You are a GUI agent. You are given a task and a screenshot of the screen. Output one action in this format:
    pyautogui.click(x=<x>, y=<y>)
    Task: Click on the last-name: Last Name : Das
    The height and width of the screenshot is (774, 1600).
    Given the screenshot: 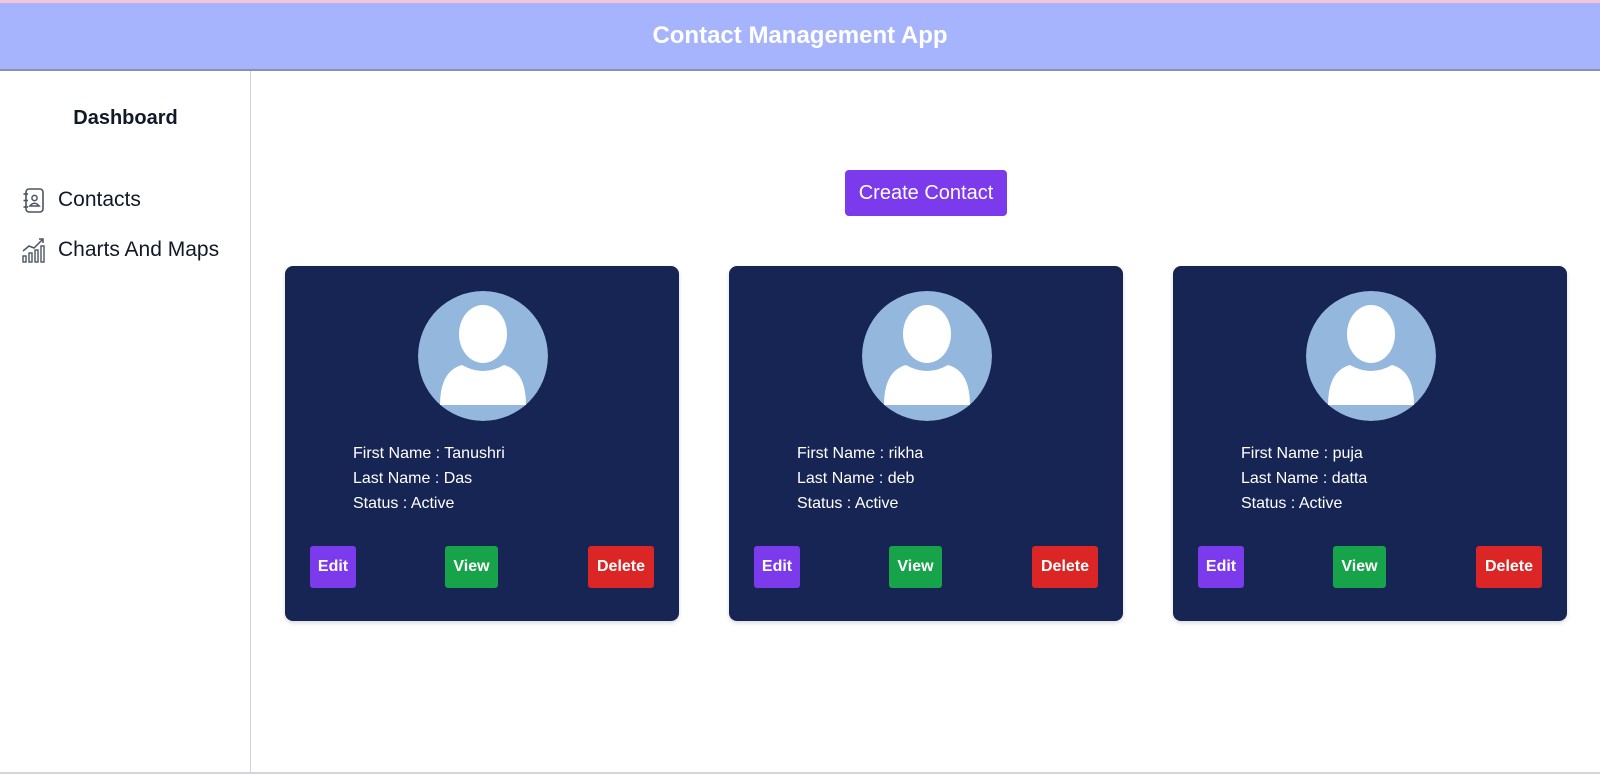 What is the action you would take?
    pyautogui.click(x=413, y=478)
    